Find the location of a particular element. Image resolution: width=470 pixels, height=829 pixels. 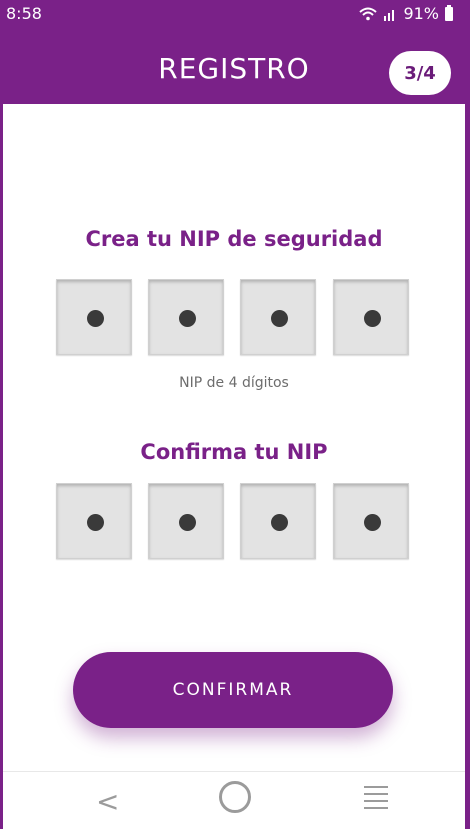

status-time: 8:58 is located at coordinates (24, 13).